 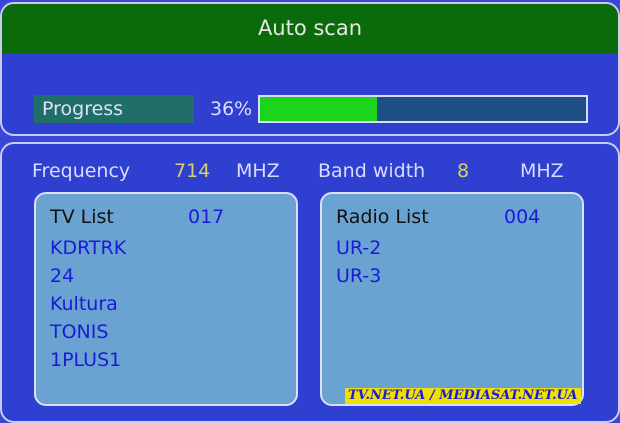 What do you see at coordinates (88, 360) in the screenshot?
I see `tv-channel-item: 1PLUS1` at bounding box center [88, 360].